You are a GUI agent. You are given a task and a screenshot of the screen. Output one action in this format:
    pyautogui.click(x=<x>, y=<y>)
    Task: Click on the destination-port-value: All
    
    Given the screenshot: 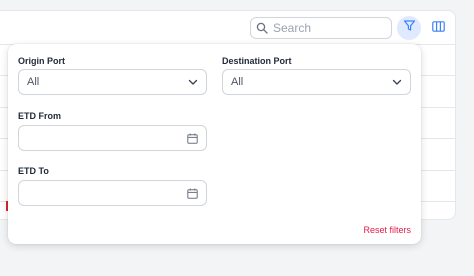 What is the action you would take?
    pyautogui.click(x=237, y=82)
    